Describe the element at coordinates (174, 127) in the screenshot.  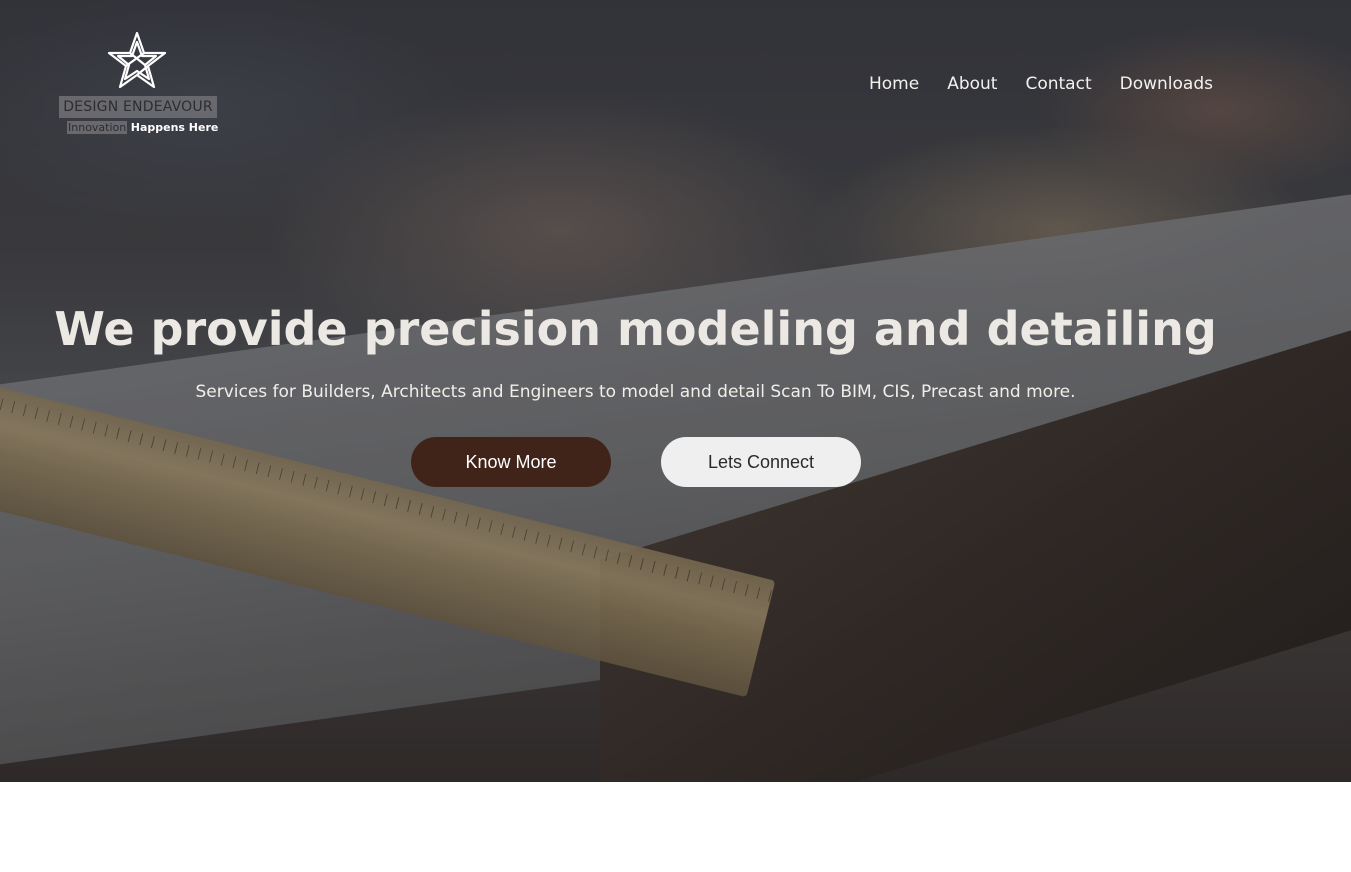
I see `tagline-rest: Happens Here` at that location.